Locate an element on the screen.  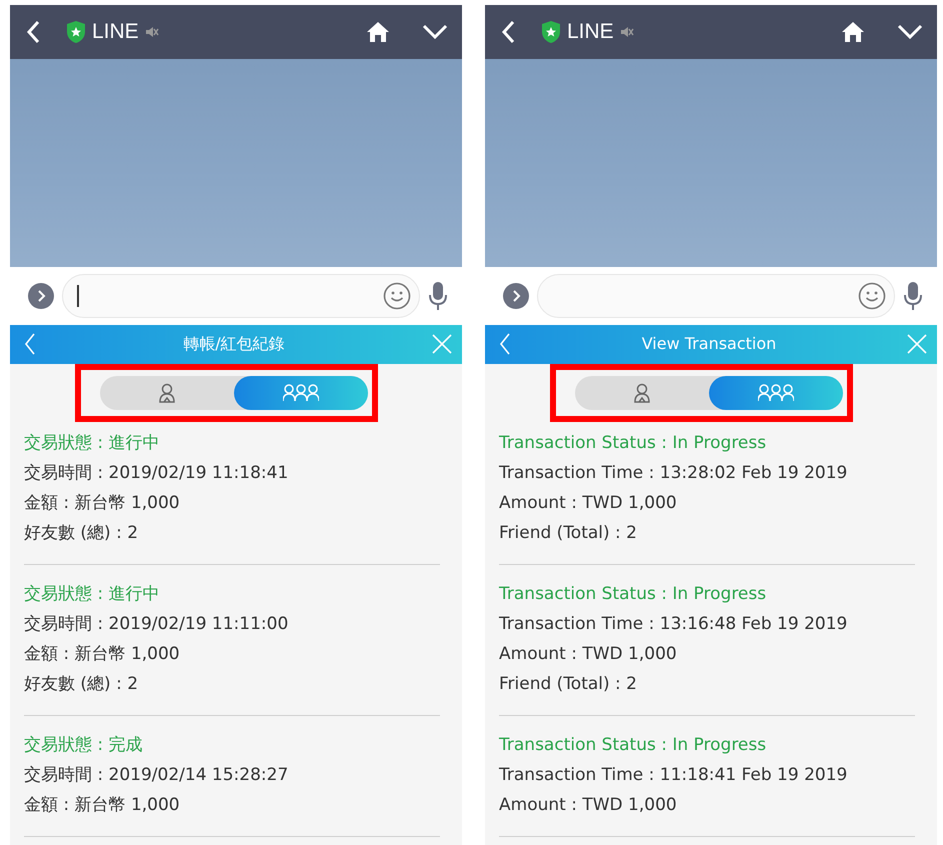
transaction-detail: 交易時間 : 2019/02/14 15:28:27 is located at coordinates (157, 775).